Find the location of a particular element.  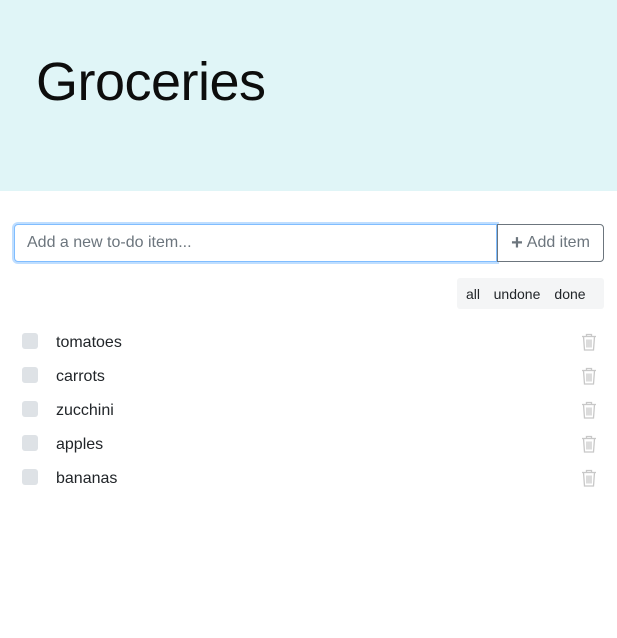

page-title: Groceries is located at coordinates (151, 82).